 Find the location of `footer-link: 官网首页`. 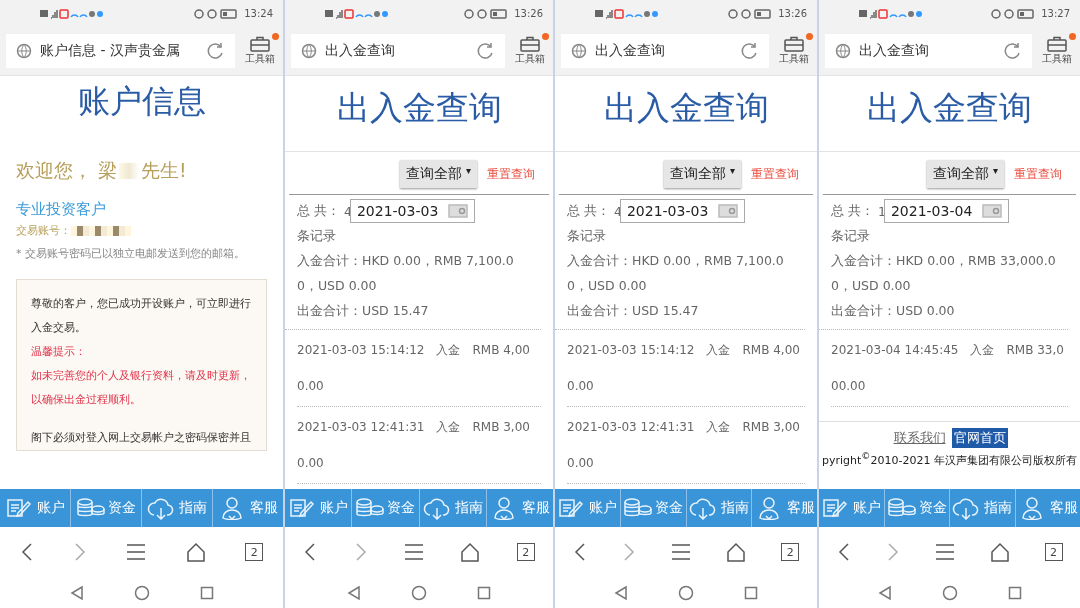

footer-link: 官网首页 is located at coordinates (979, 438).